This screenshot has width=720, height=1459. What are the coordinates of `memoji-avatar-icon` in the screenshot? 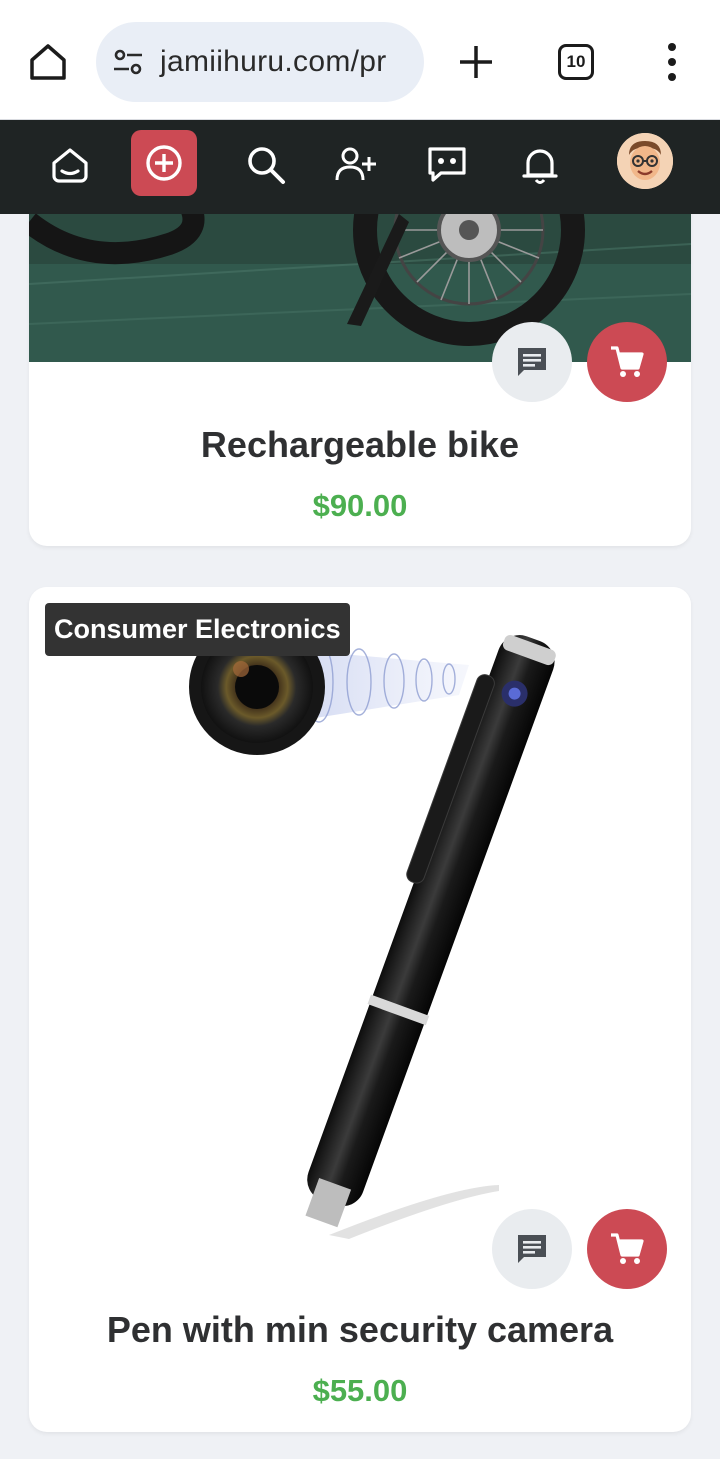 It's located at (645, 161).